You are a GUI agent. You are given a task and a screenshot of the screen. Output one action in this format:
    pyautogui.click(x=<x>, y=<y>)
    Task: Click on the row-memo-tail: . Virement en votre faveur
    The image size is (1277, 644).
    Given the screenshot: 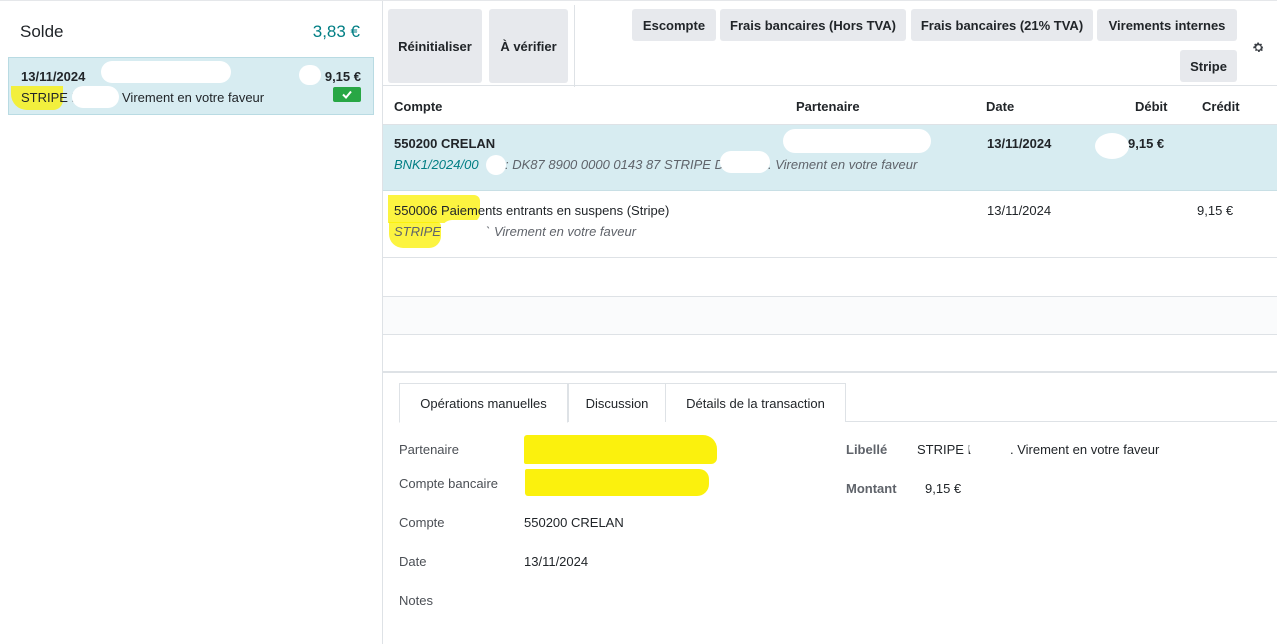 What is the action you would take?
    pyautogui.click(x=843, y=164)
    